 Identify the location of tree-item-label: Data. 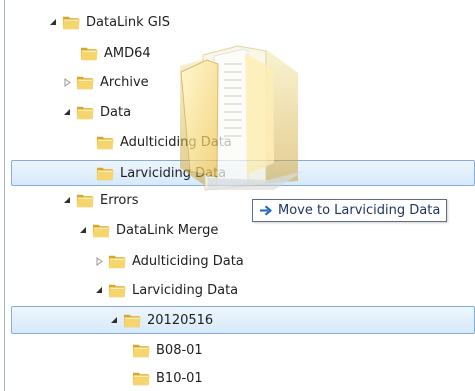
(116, 112).